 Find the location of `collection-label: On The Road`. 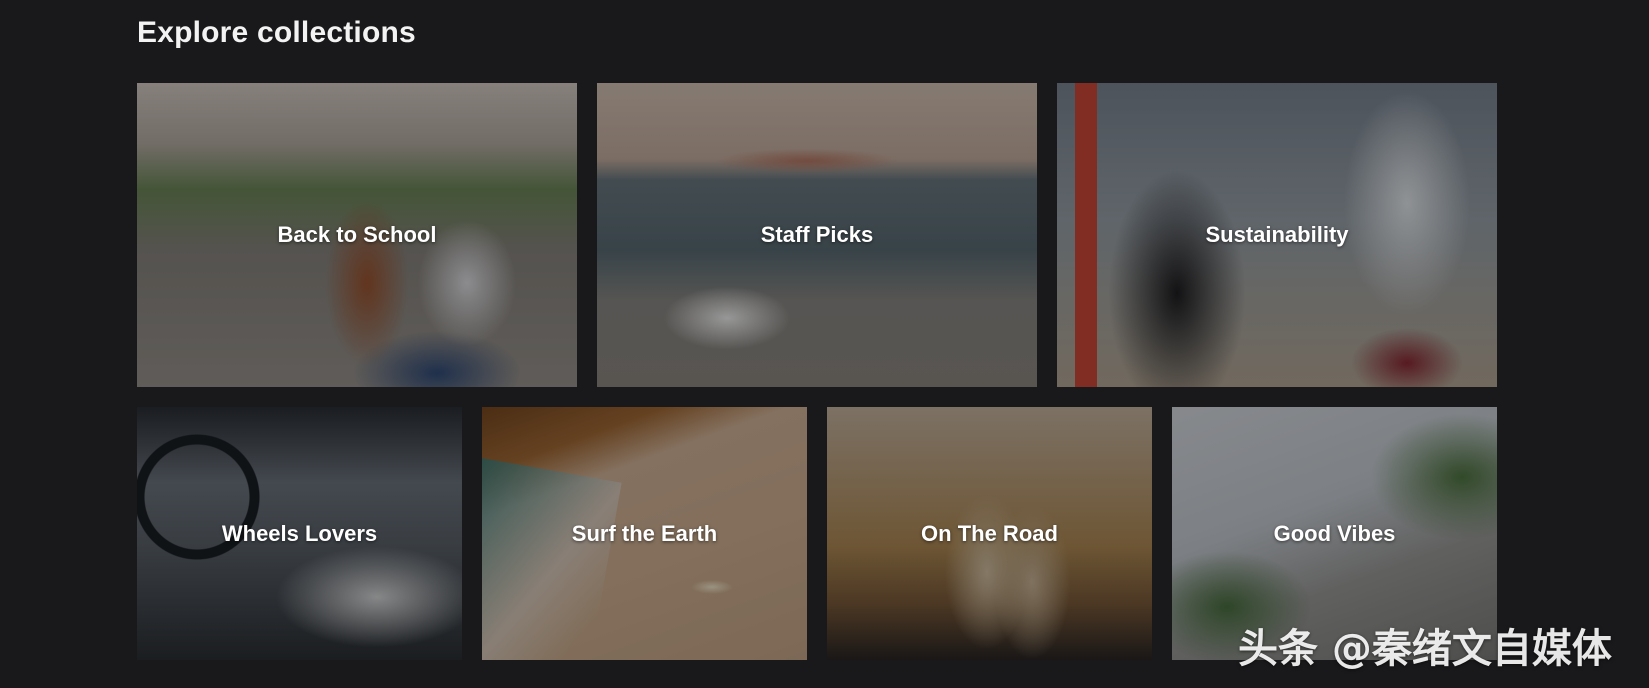

collection-label: On The Road is located at coordinates (989, 533).